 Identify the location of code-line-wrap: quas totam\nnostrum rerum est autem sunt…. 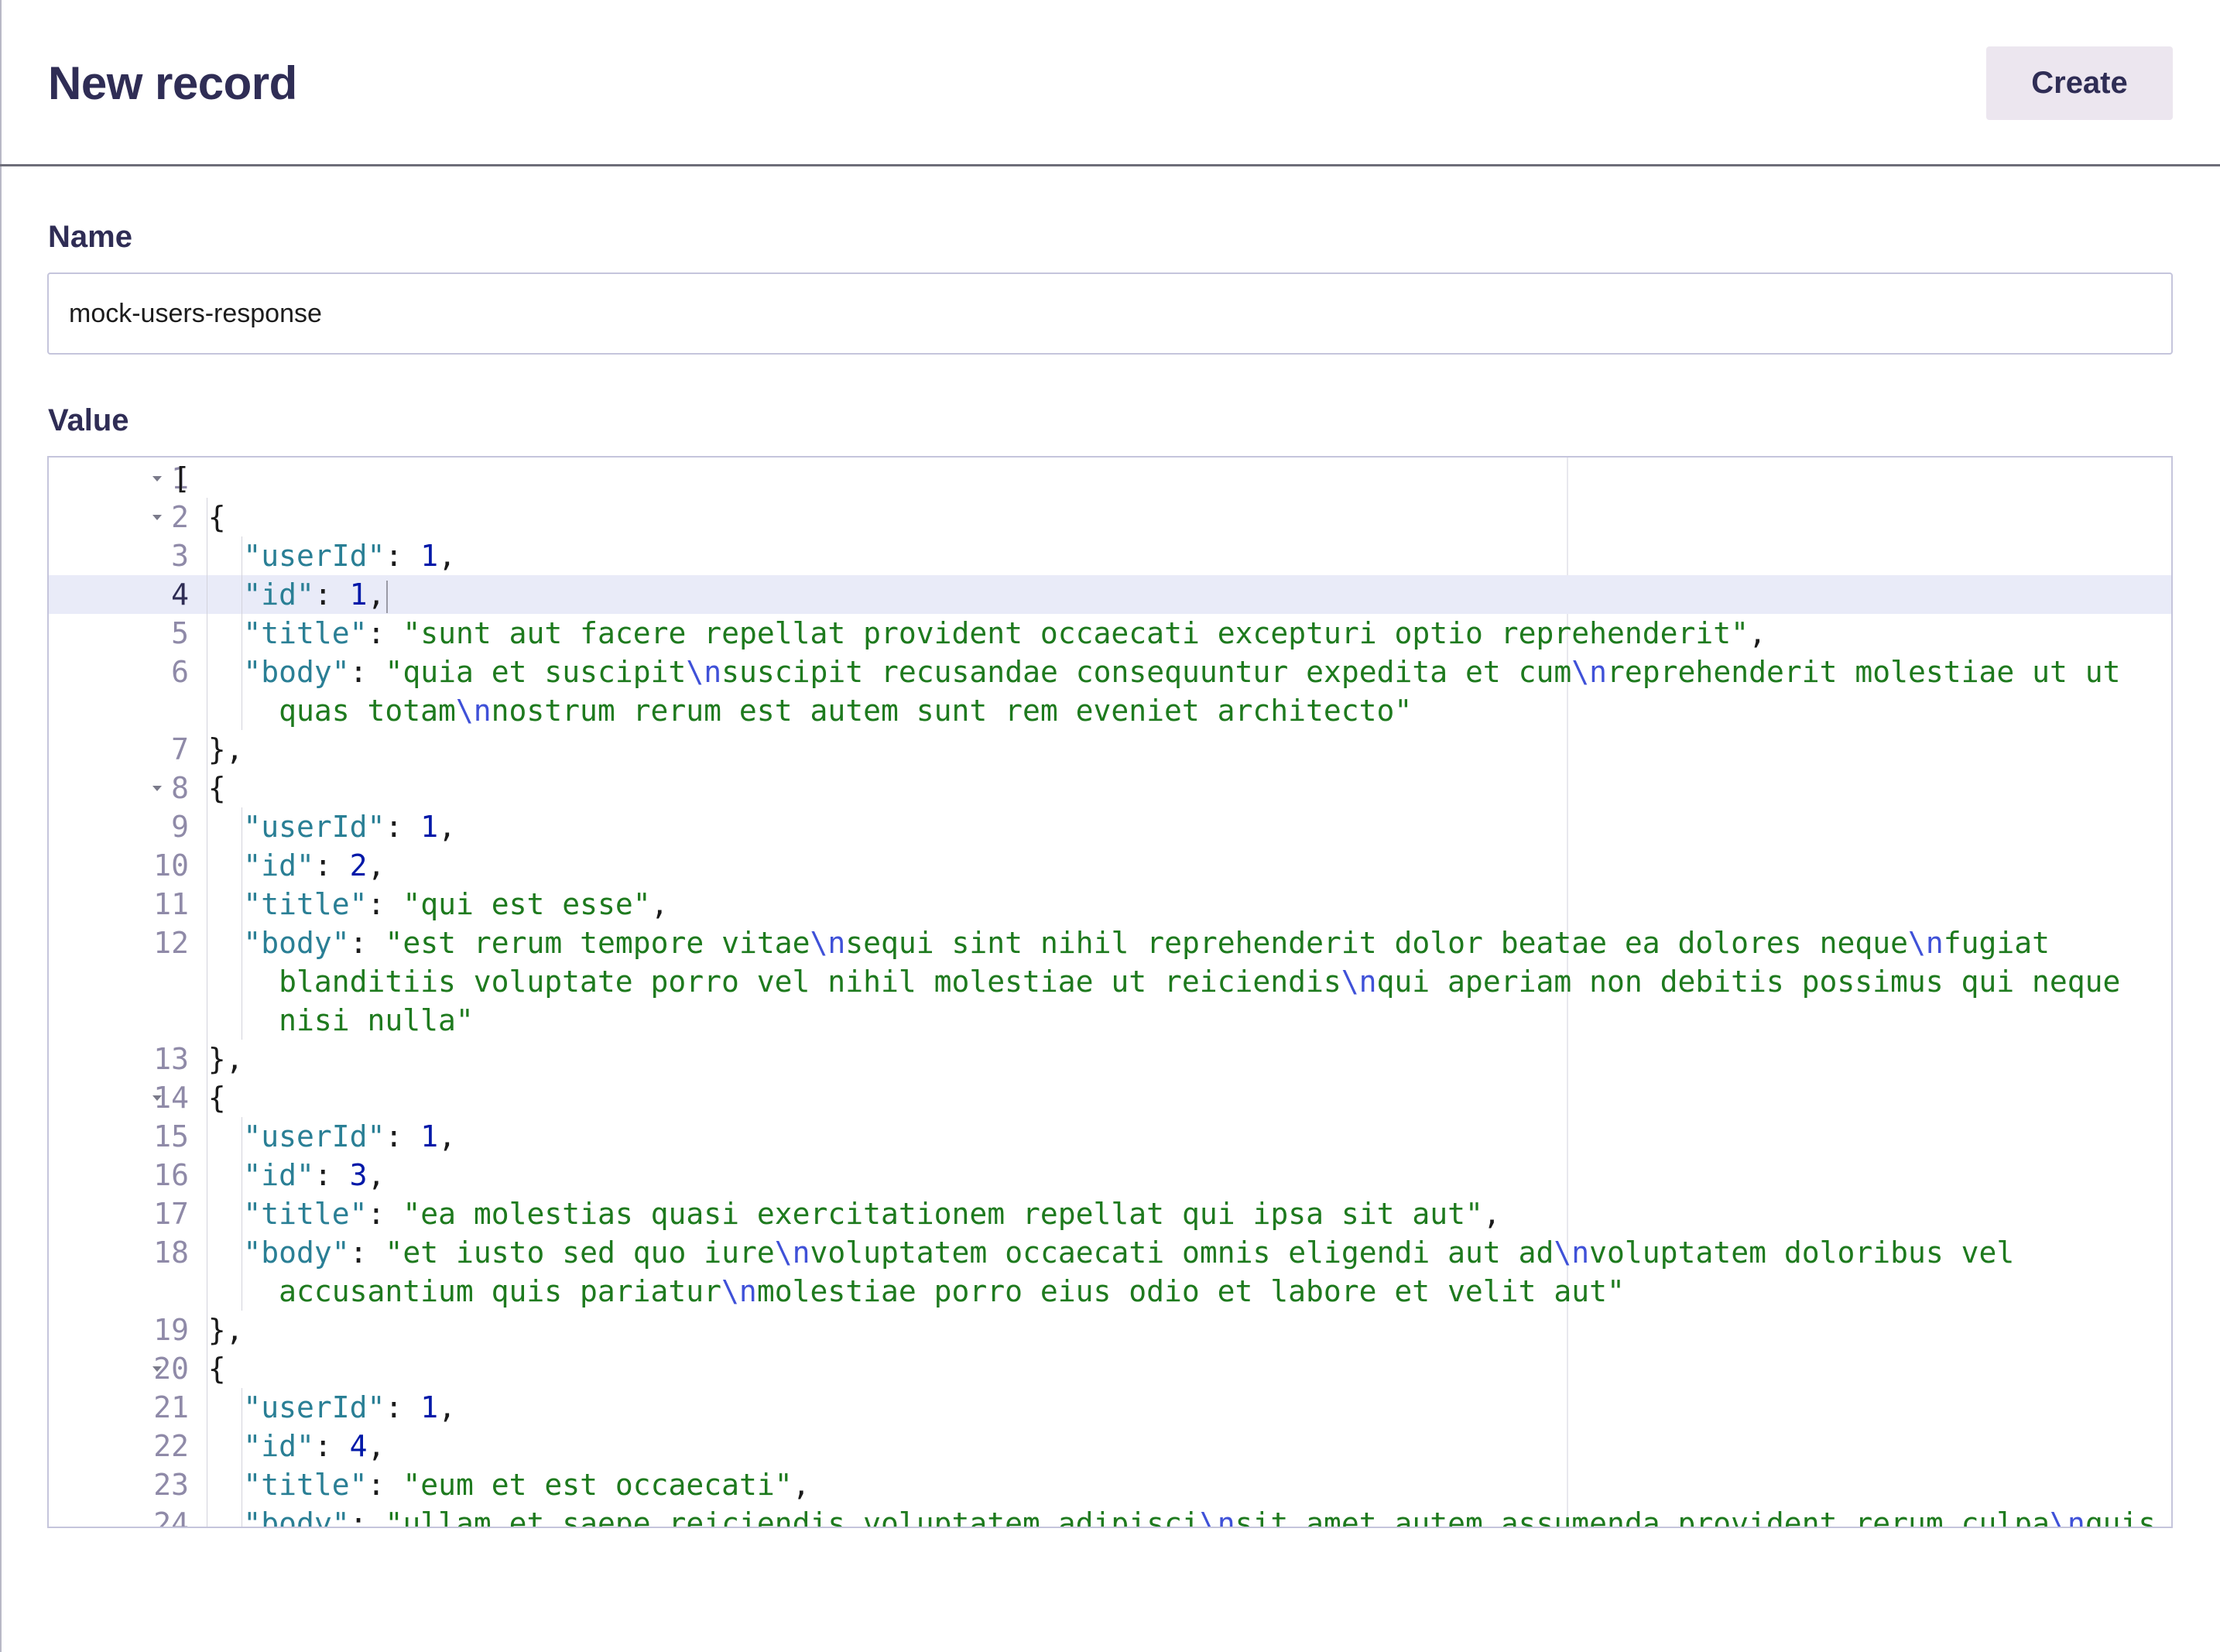
(1110, 710).